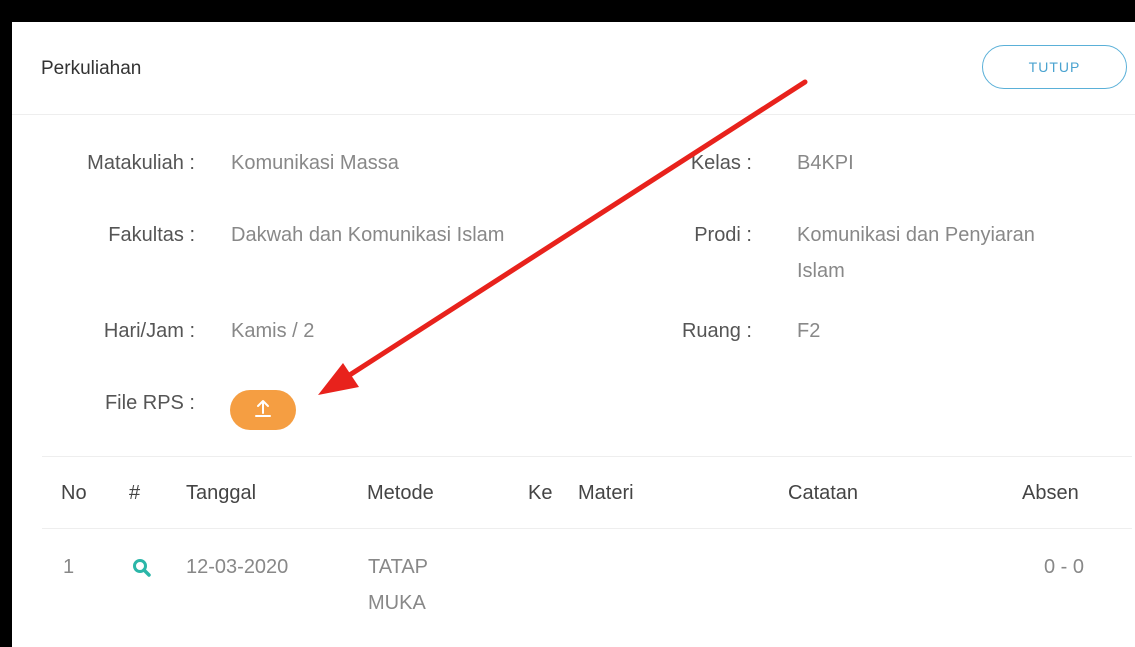  Describe the element at coordinates (135, 493) in the screenshot. I see `col-header-hash: #` at that location.